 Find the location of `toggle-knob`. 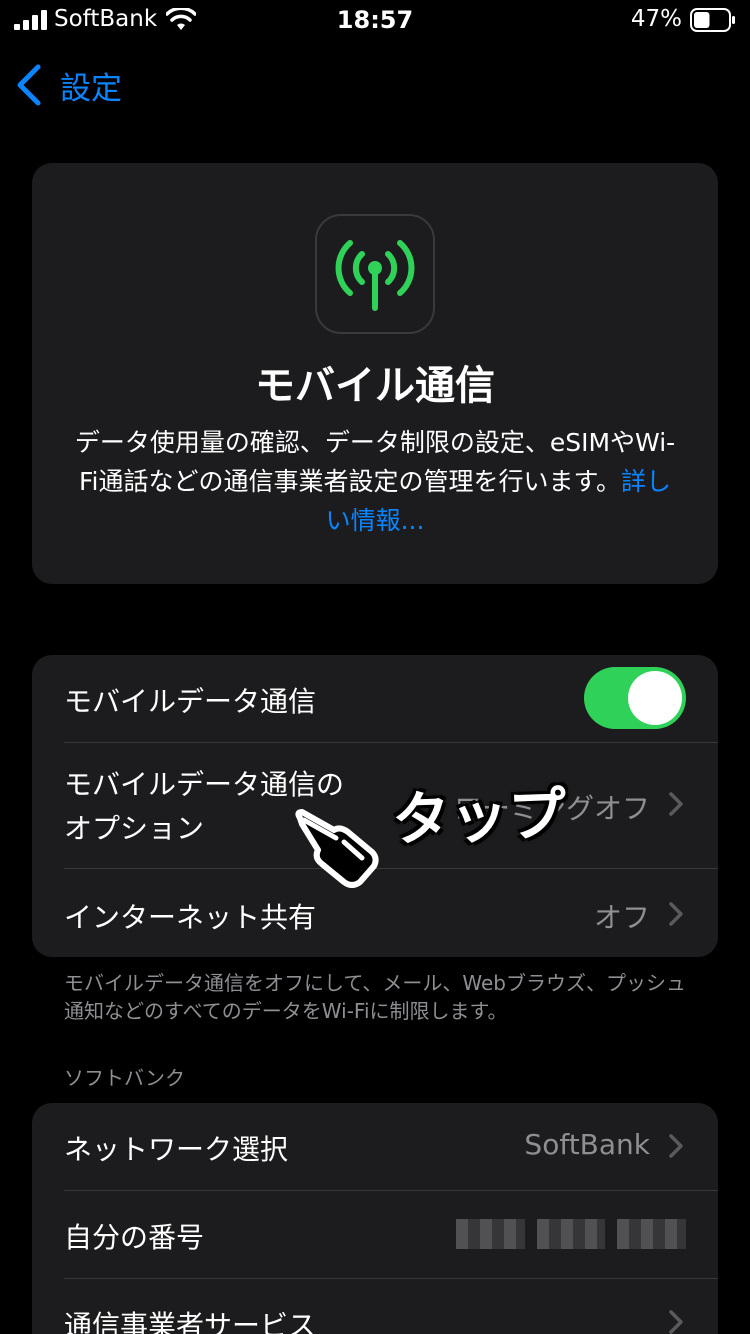

toggle-knob is located at coordinates (655, 698).